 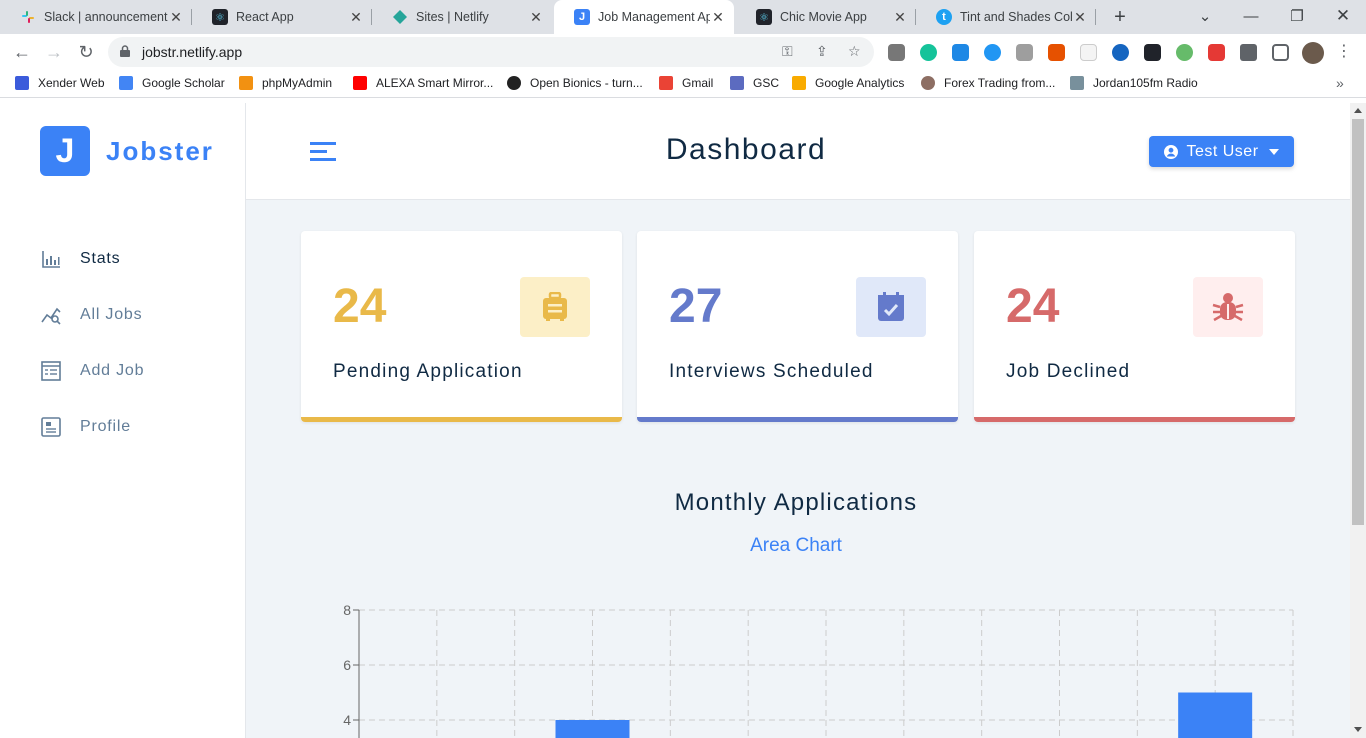 I want to click on tab-title: Sites | Netlify, so click(x=452, y=17).